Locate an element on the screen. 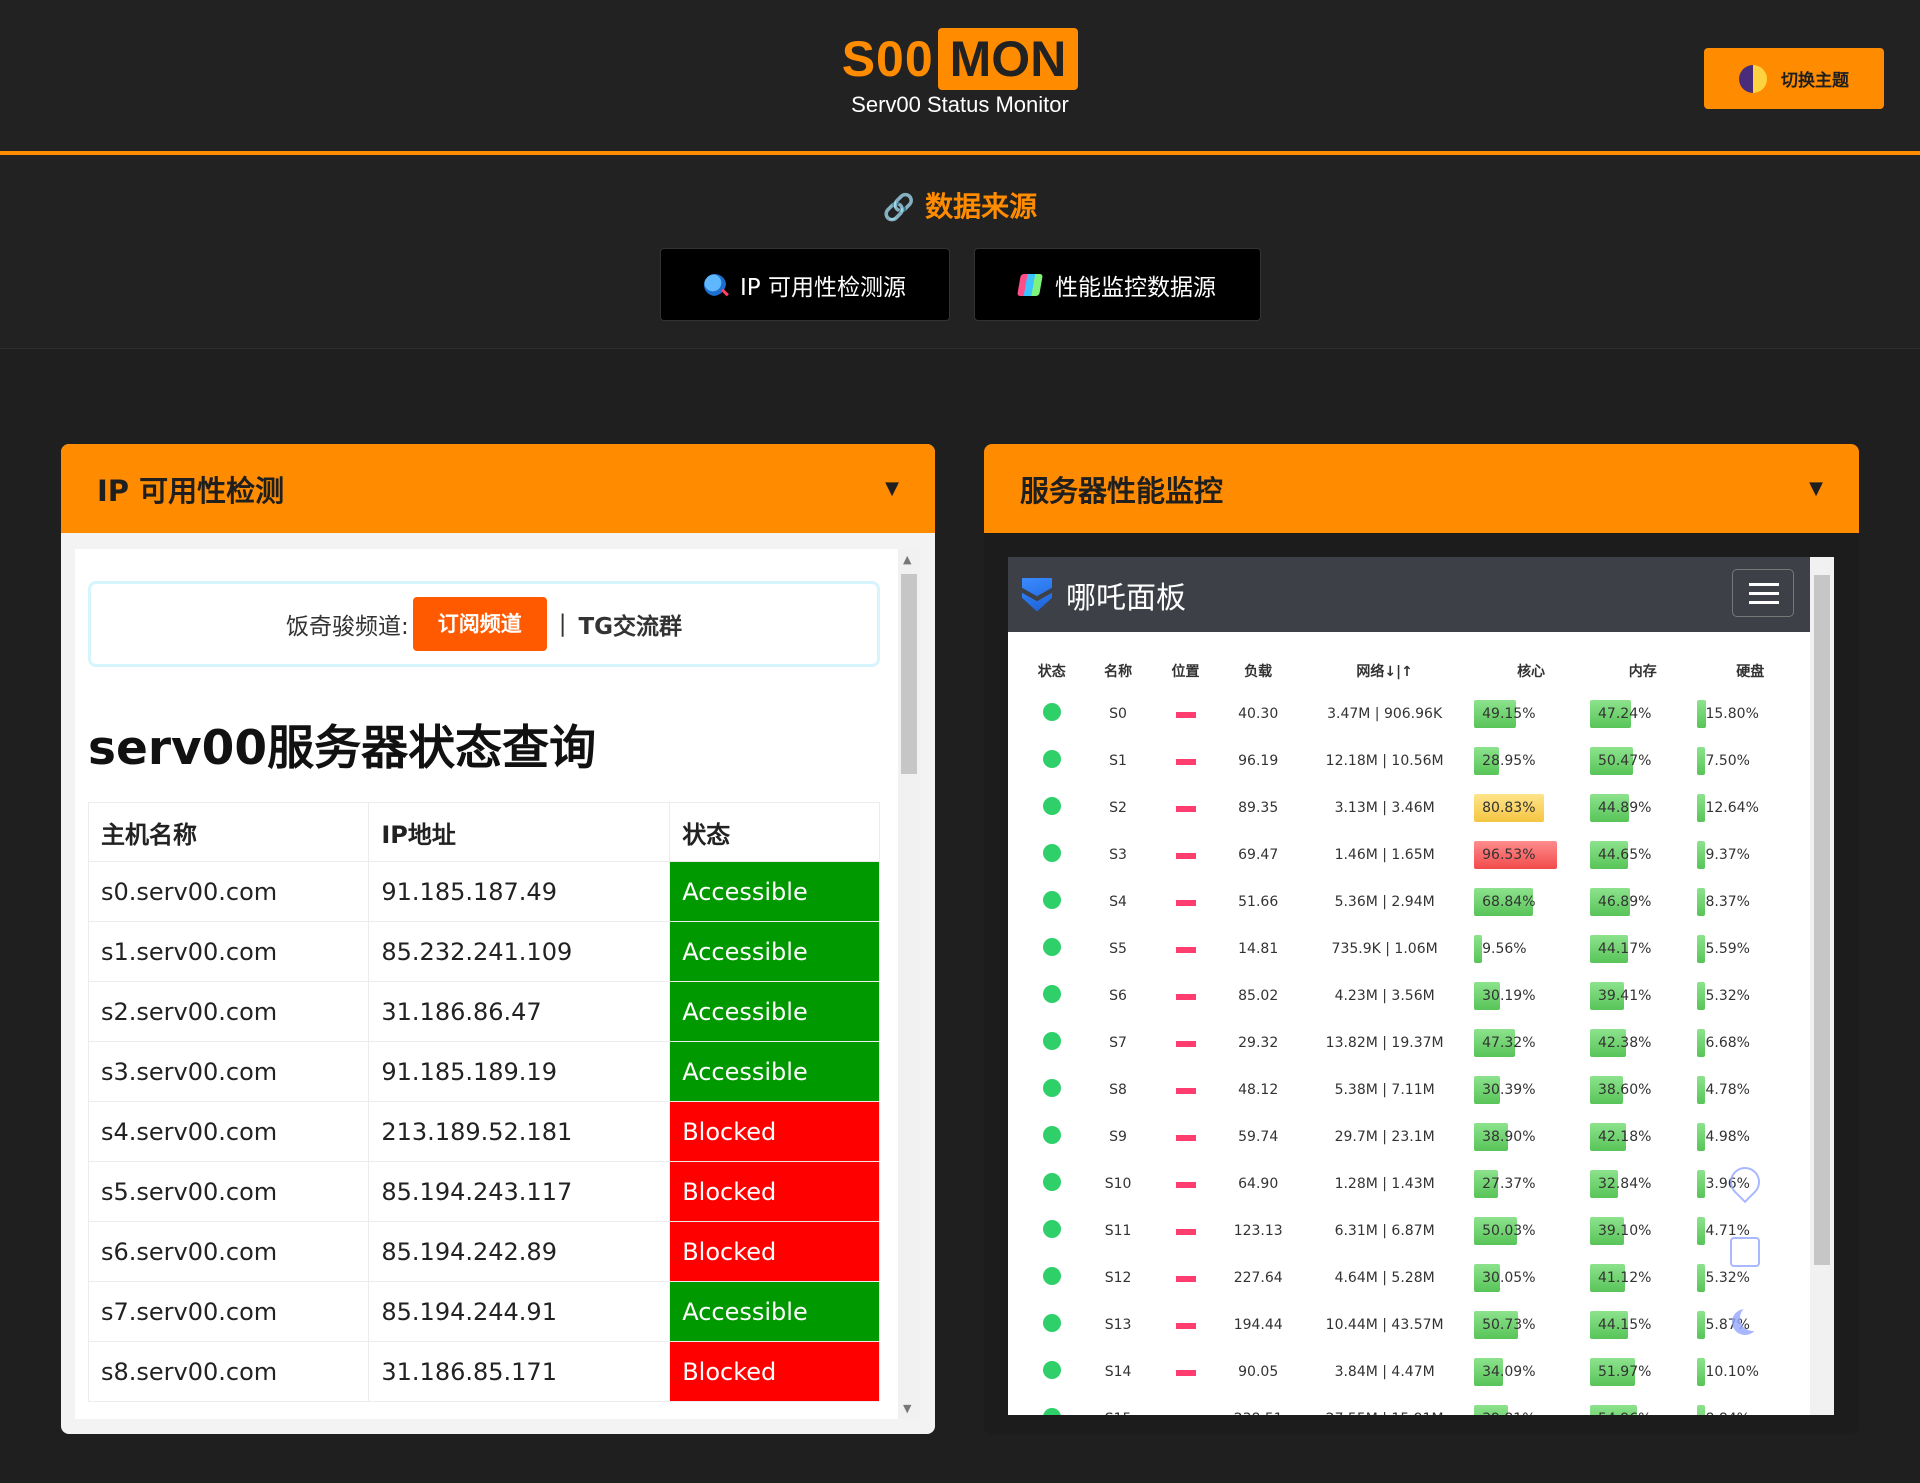  scrollbar is located at coordinates (1822, 986).